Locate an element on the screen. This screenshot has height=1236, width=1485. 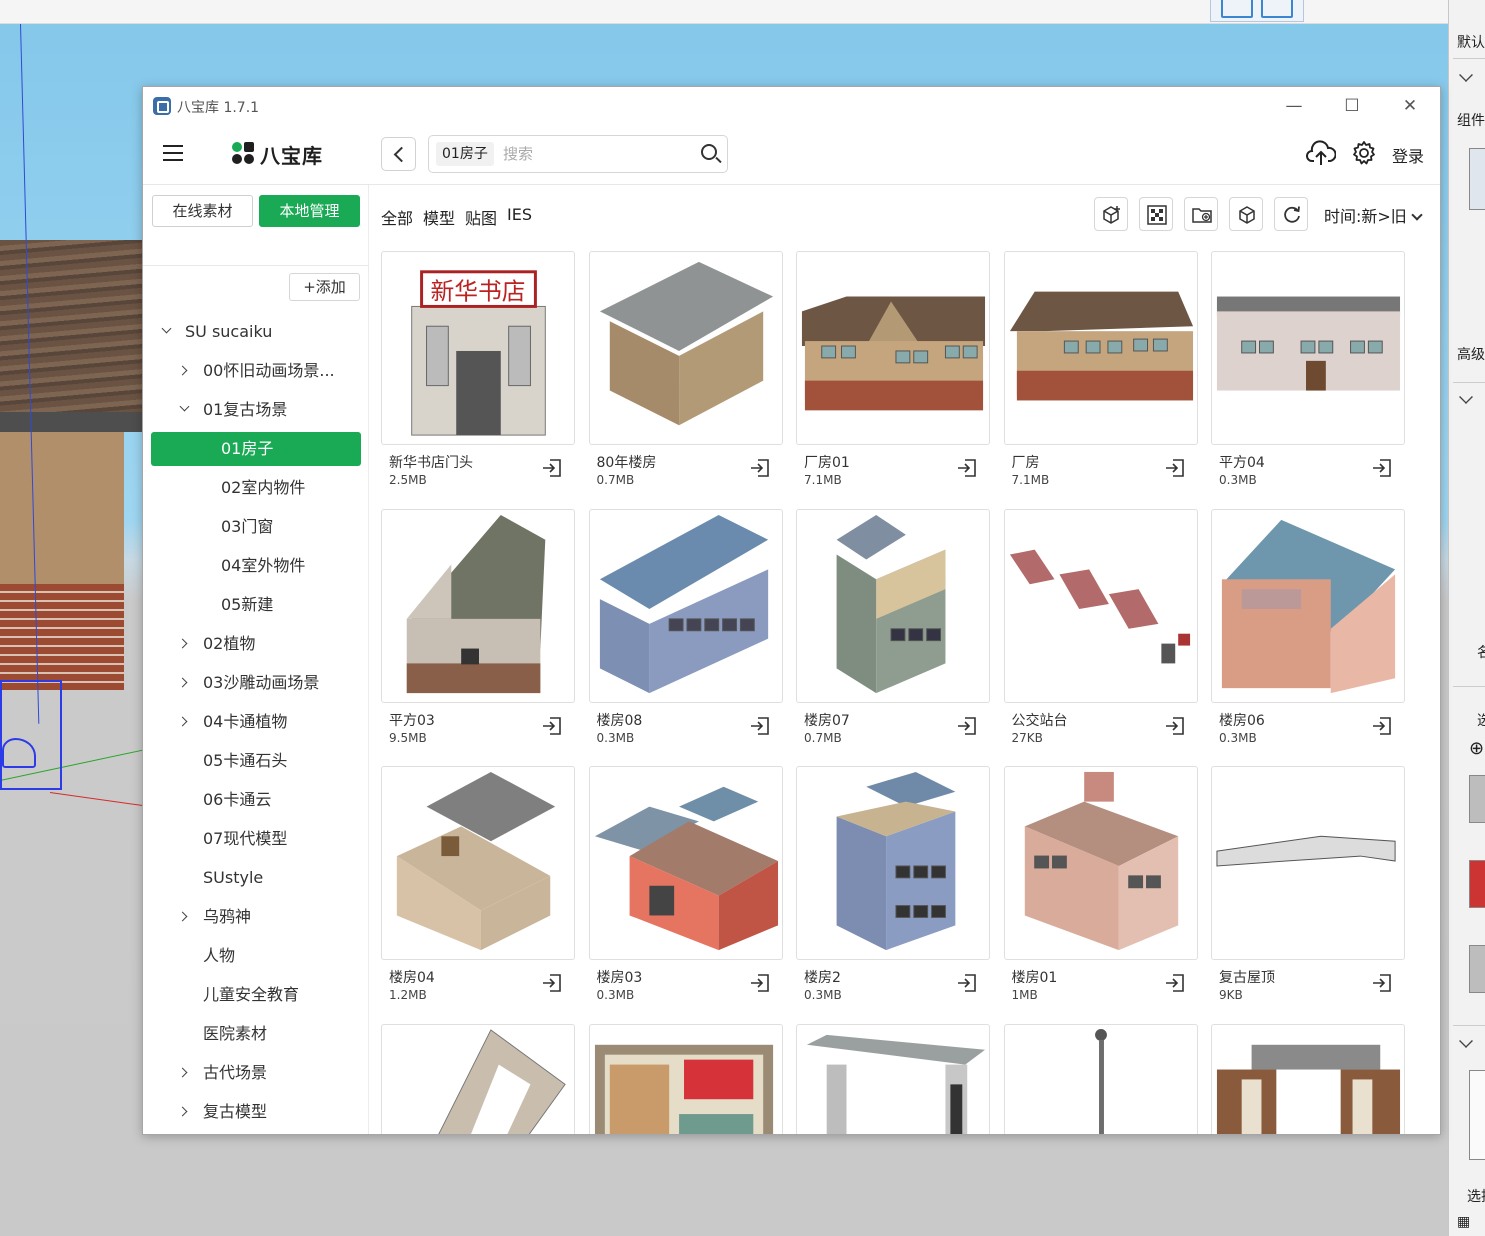
window-icon is located at coordinates (1277, 9).